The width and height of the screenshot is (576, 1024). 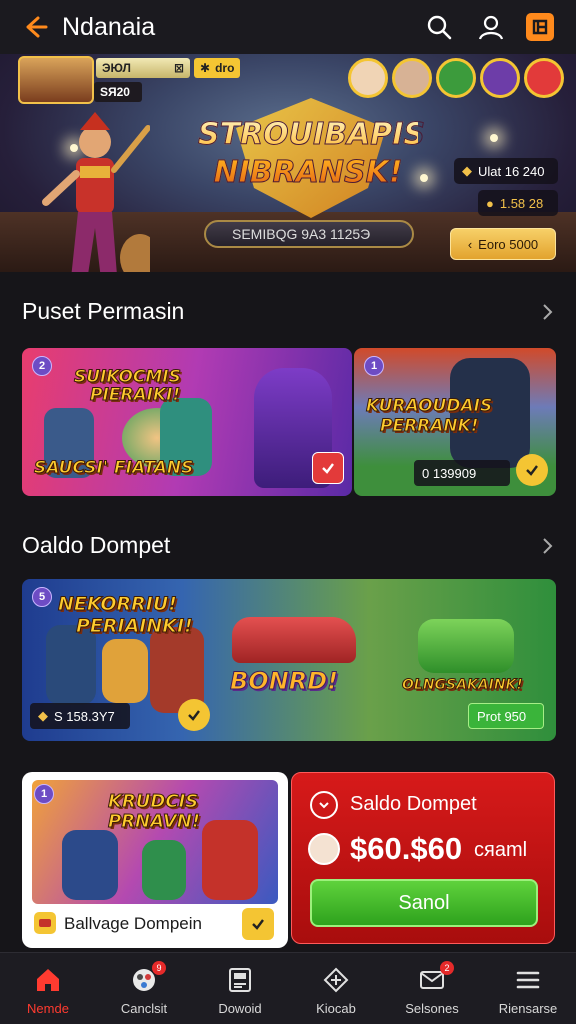 I want to click on download-icon, so click(x=240, y=980).